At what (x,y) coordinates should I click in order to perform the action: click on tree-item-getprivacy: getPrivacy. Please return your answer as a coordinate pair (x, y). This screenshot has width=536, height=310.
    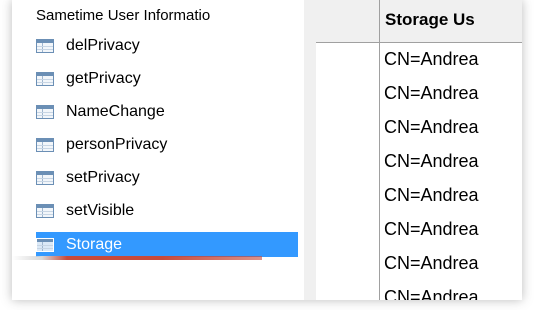
    Looking at the image, I should click on (167, 78).